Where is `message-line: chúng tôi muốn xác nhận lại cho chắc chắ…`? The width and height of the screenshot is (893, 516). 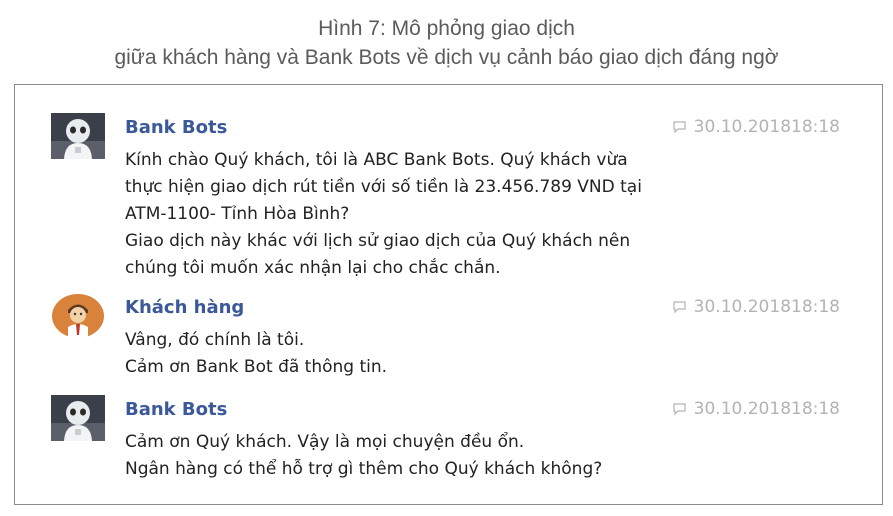 message-line: chúng tôi muốn xác nhận lại cho chắc chắ… is located at coordinates (313, 268).